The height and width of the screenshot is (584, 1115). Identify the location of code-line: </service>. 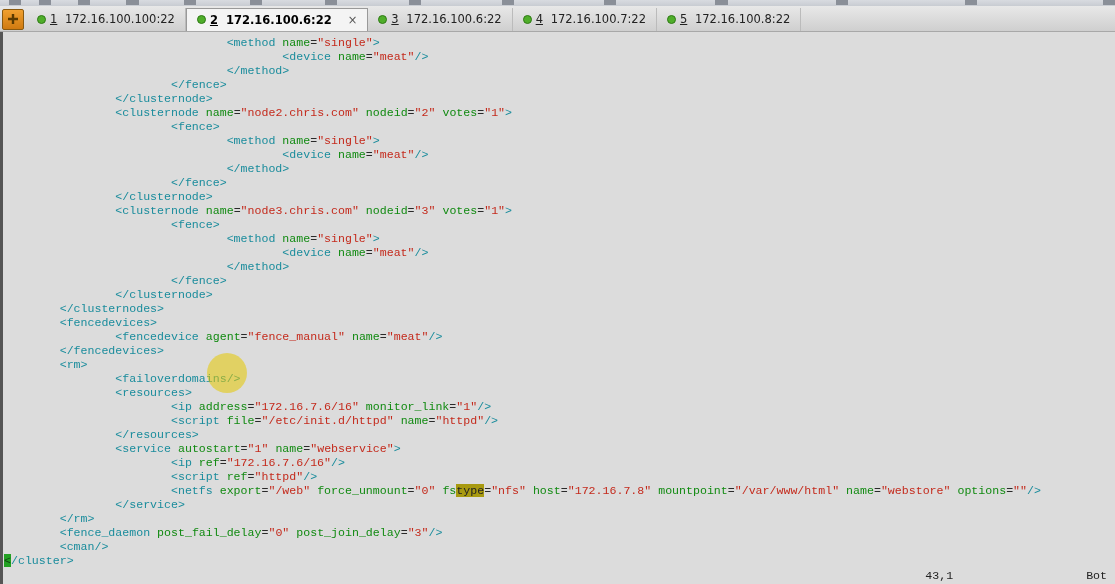
(150, 505).